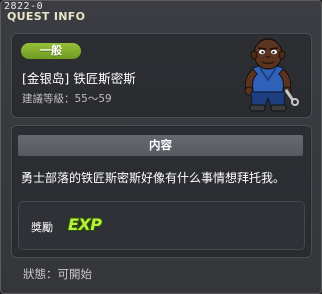 The width and height of the screenshot is (322, 294). I want to click on quest-name: [金银岛] 铁匠斯密斯, so click(79, 78).